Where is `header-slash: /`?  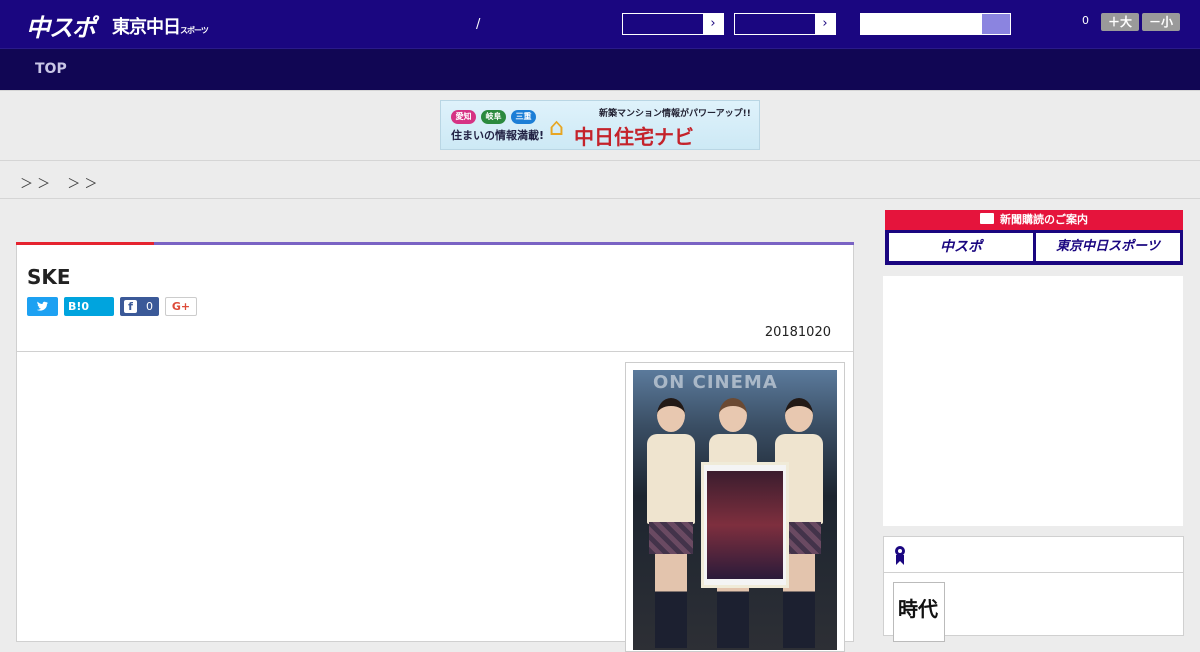
header-slash: / is located at coordinates (478, 24).